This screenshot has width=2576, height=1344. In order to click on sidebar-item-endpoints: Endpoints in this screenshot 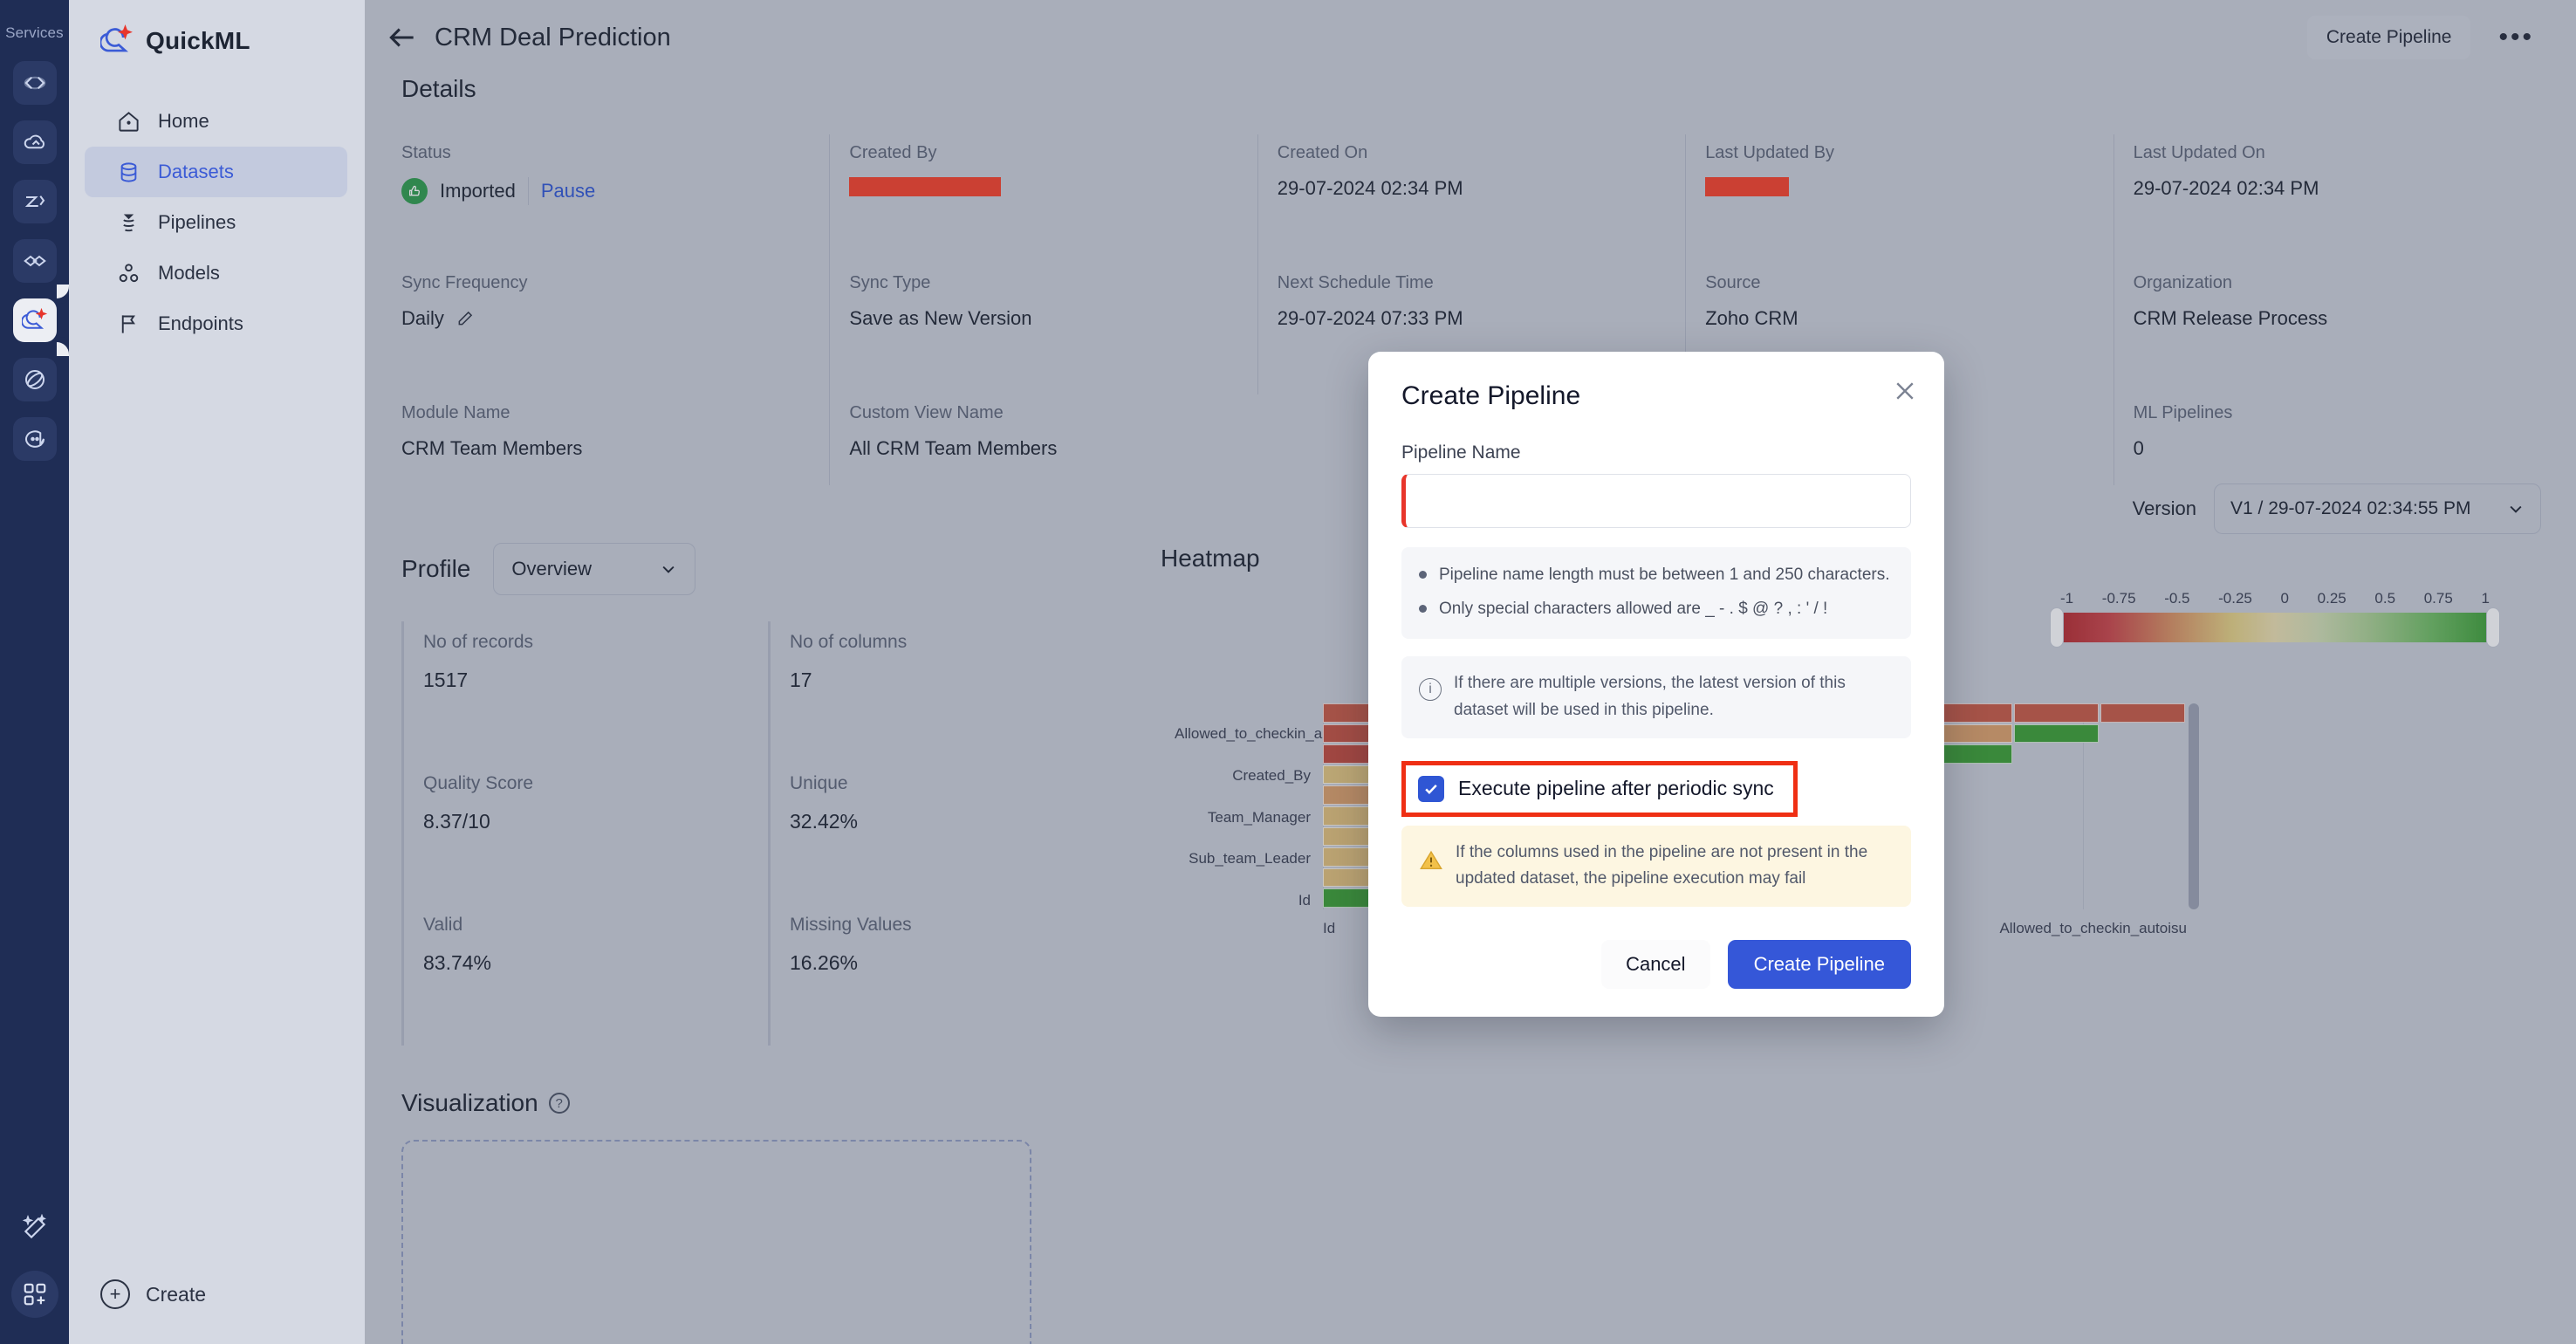, I will do `click(216, 323)`.